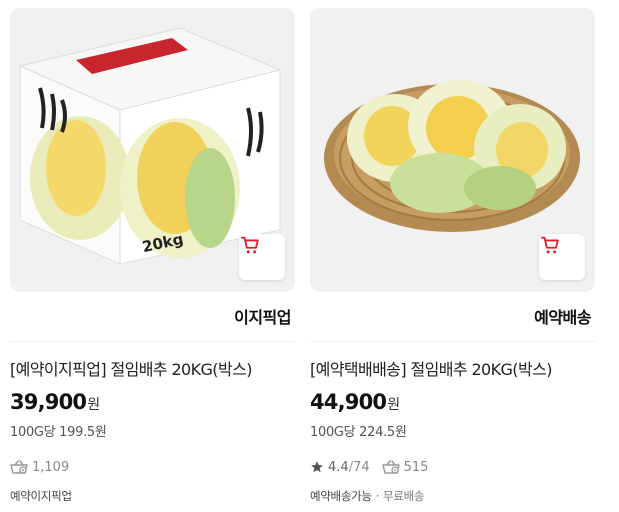 The width and height of the screenshot is (619, 512). What do you see at coordinates (375, 467) in the screenshot?
I see `product-stats: 4.4/74 515` at bounding box center [375, 467].